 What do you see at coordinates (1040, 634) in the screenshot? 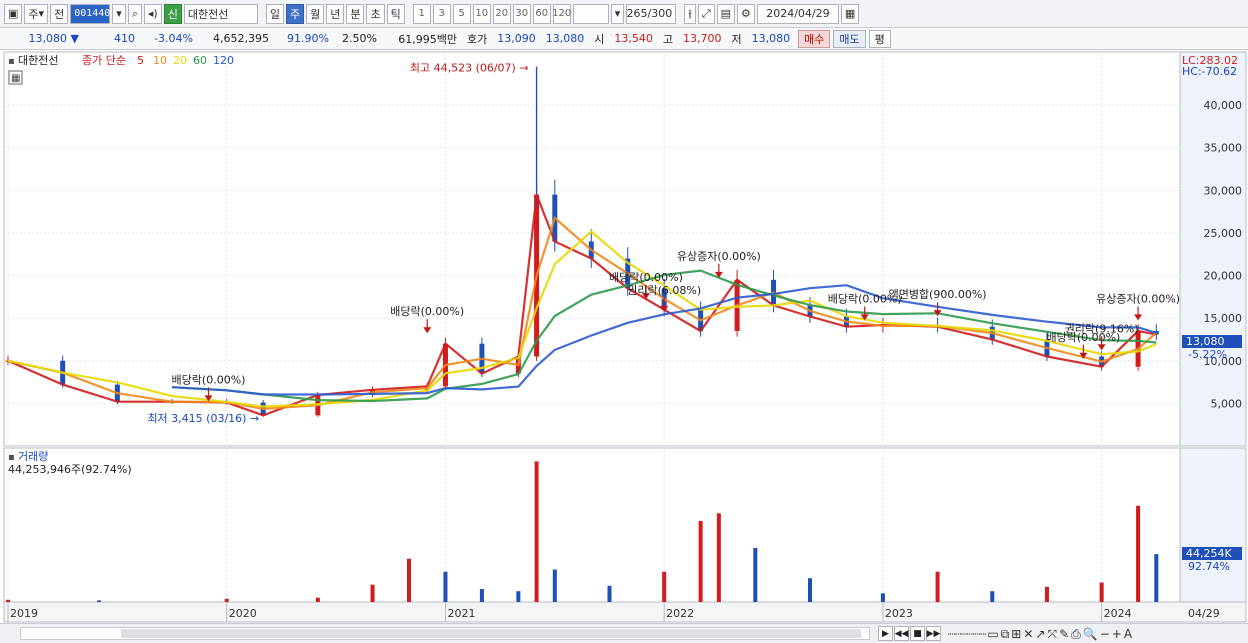
I see `trend-icon: ↗` at bounding box center [1040, 634].